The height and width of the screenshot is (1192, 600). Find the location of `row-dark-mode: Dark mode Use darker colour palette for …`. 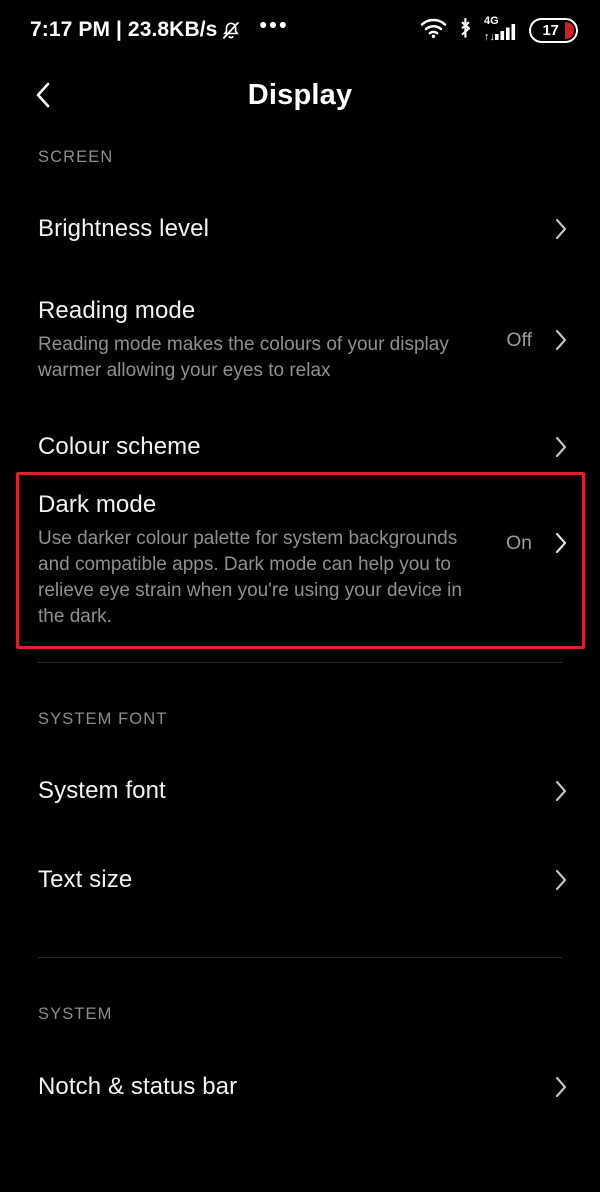

row-dark-mode: Dark mode Use darker colour palette for … is located at coordinates (300, 552).